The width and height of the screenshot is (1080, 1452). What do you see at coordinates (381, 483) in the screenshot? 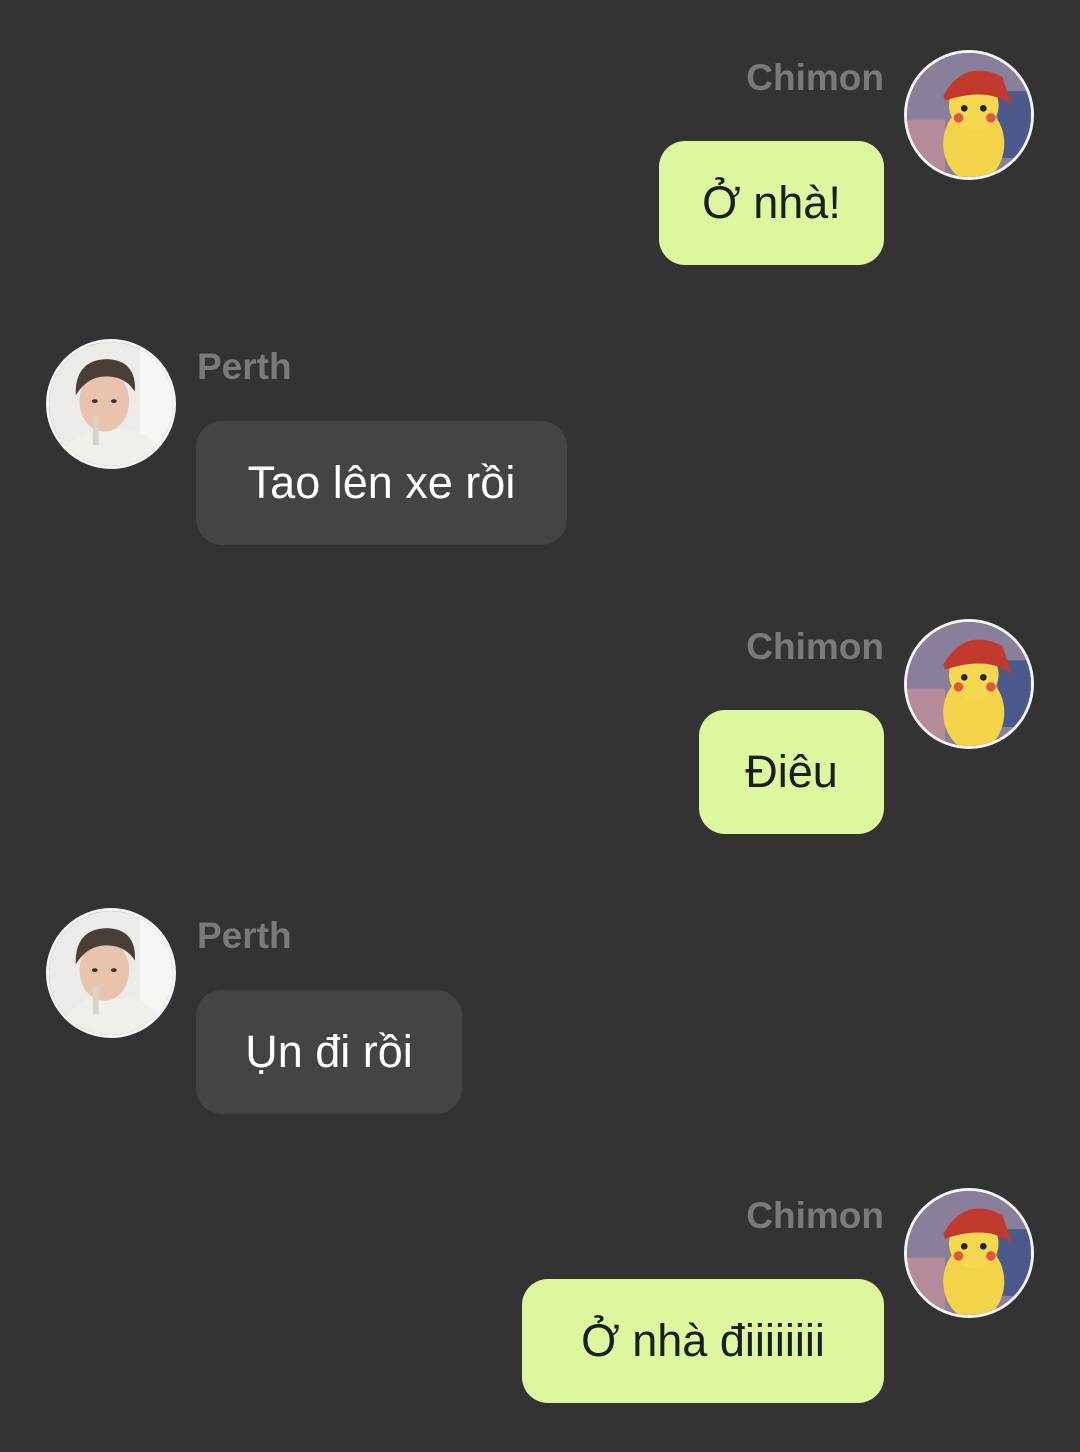
I see `message-bubble: Tao lên xe rồi` at bounding box center [381, 483].